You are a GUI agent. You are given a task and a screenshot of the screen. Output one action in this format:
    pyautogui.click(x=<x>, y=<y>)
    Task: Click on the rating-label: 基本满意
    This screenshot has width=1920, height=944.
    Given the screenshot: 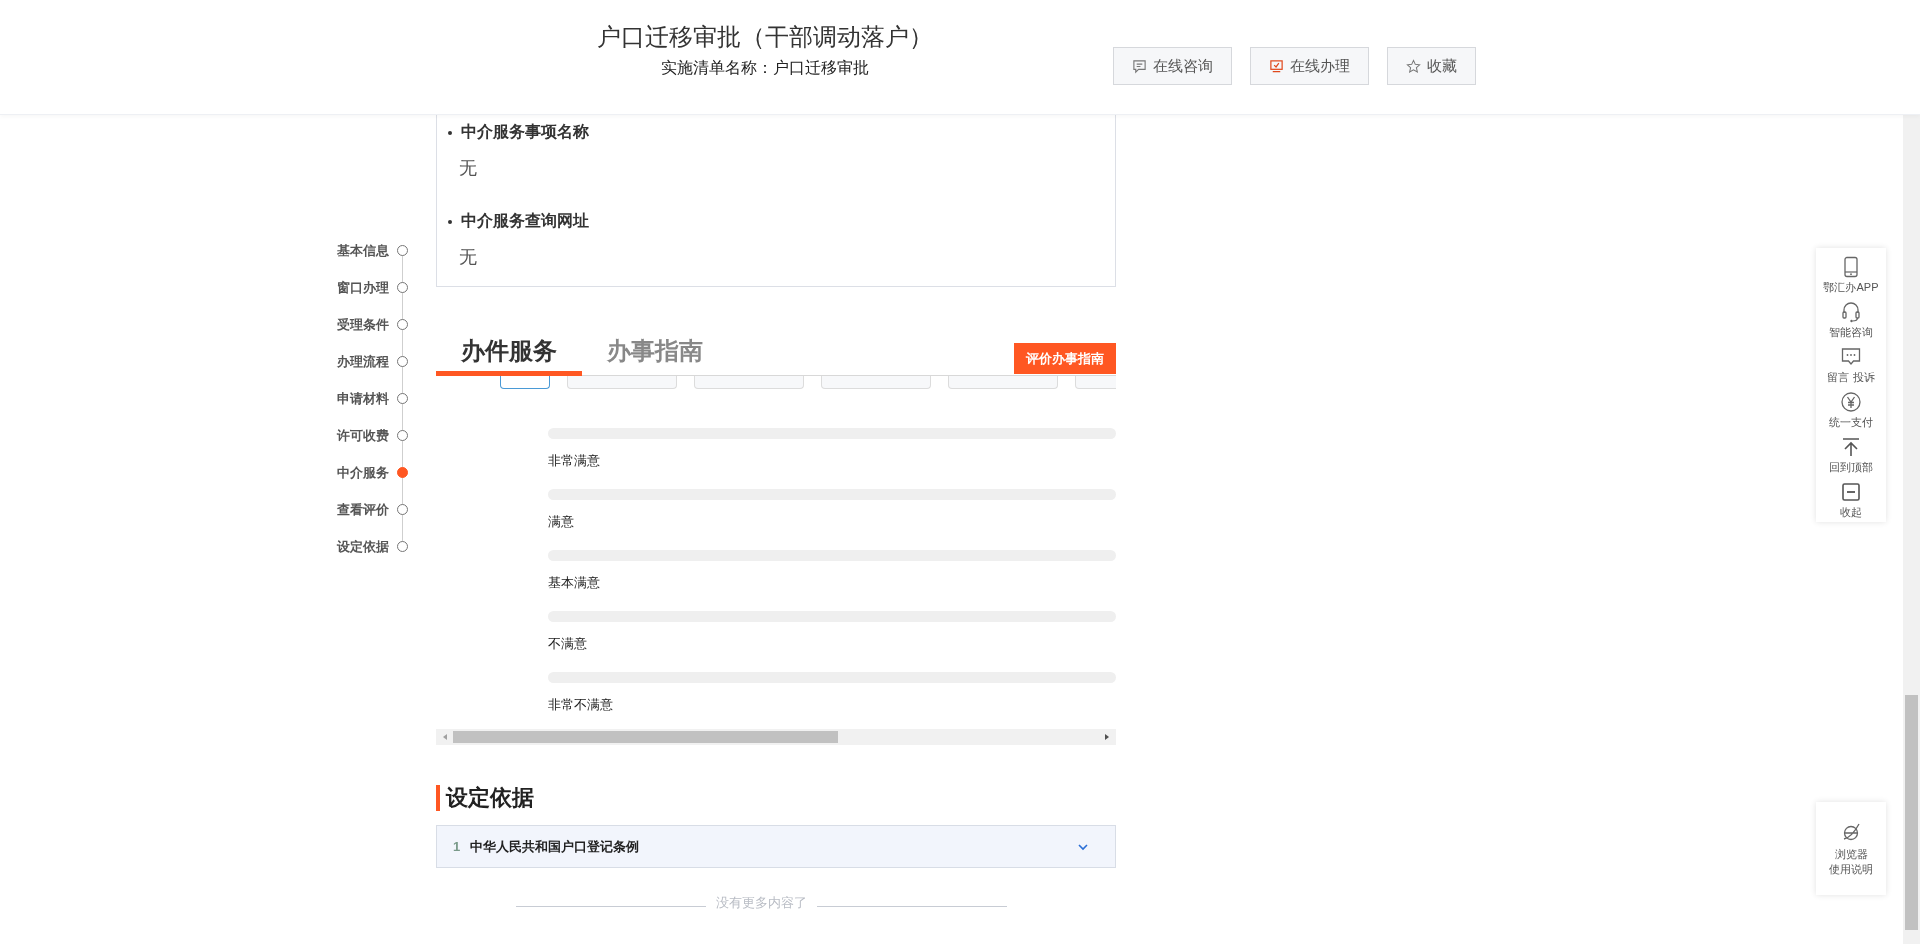 What is the action you would take?
    pyautogui.click(x=574, y=583)
    